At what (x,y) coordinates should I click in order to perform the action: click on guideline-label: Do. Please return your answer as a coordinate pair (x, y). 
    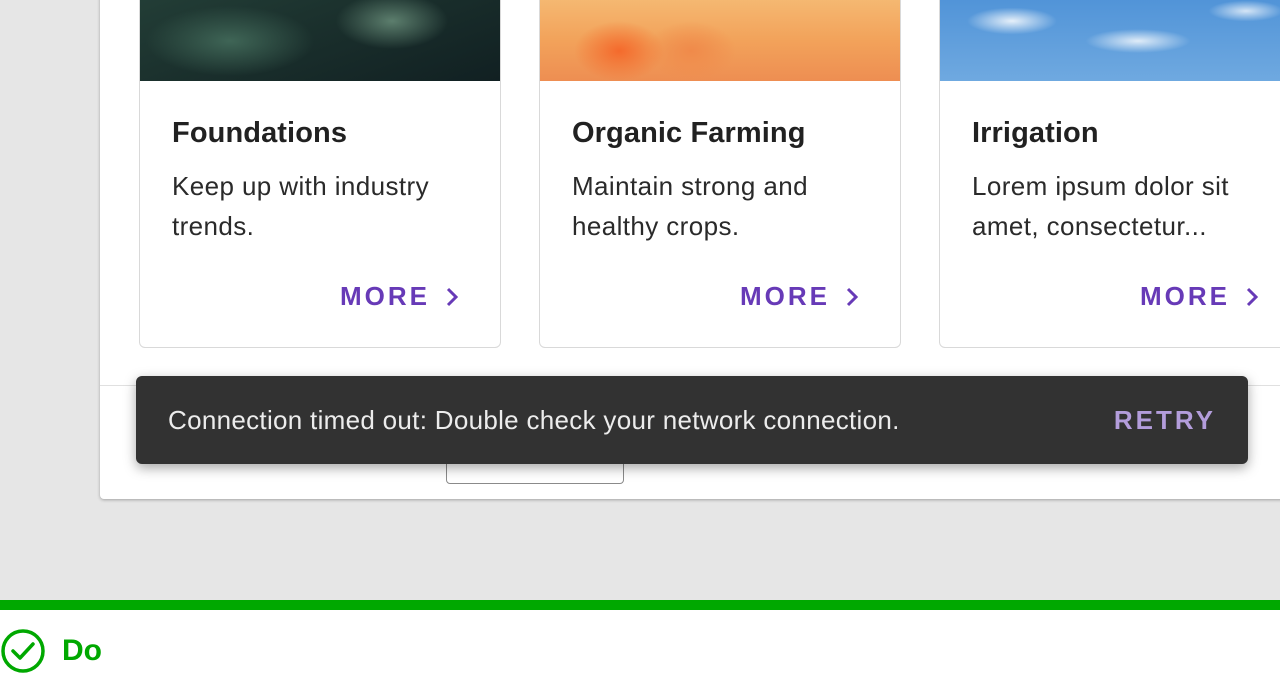
    Looking at the image, I should click on (51, 651).